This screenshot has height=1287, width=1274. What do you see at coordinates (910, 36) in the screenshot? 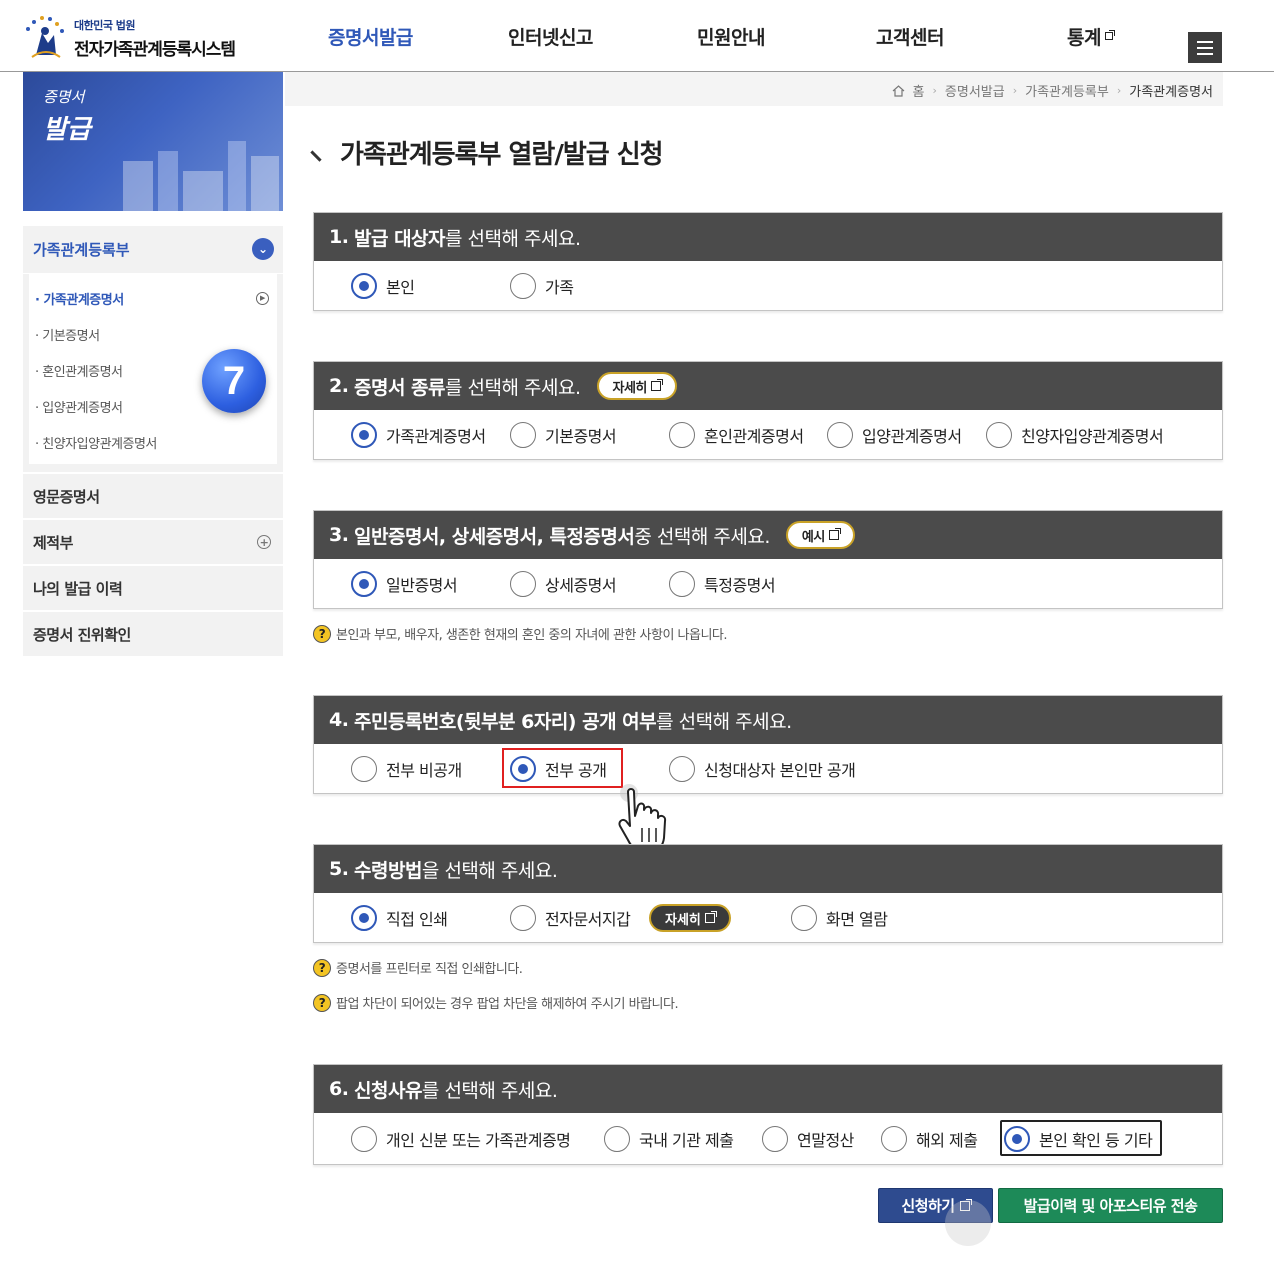
I see `nav-customer-center: 고객센터` at bounding box center [910, 36].